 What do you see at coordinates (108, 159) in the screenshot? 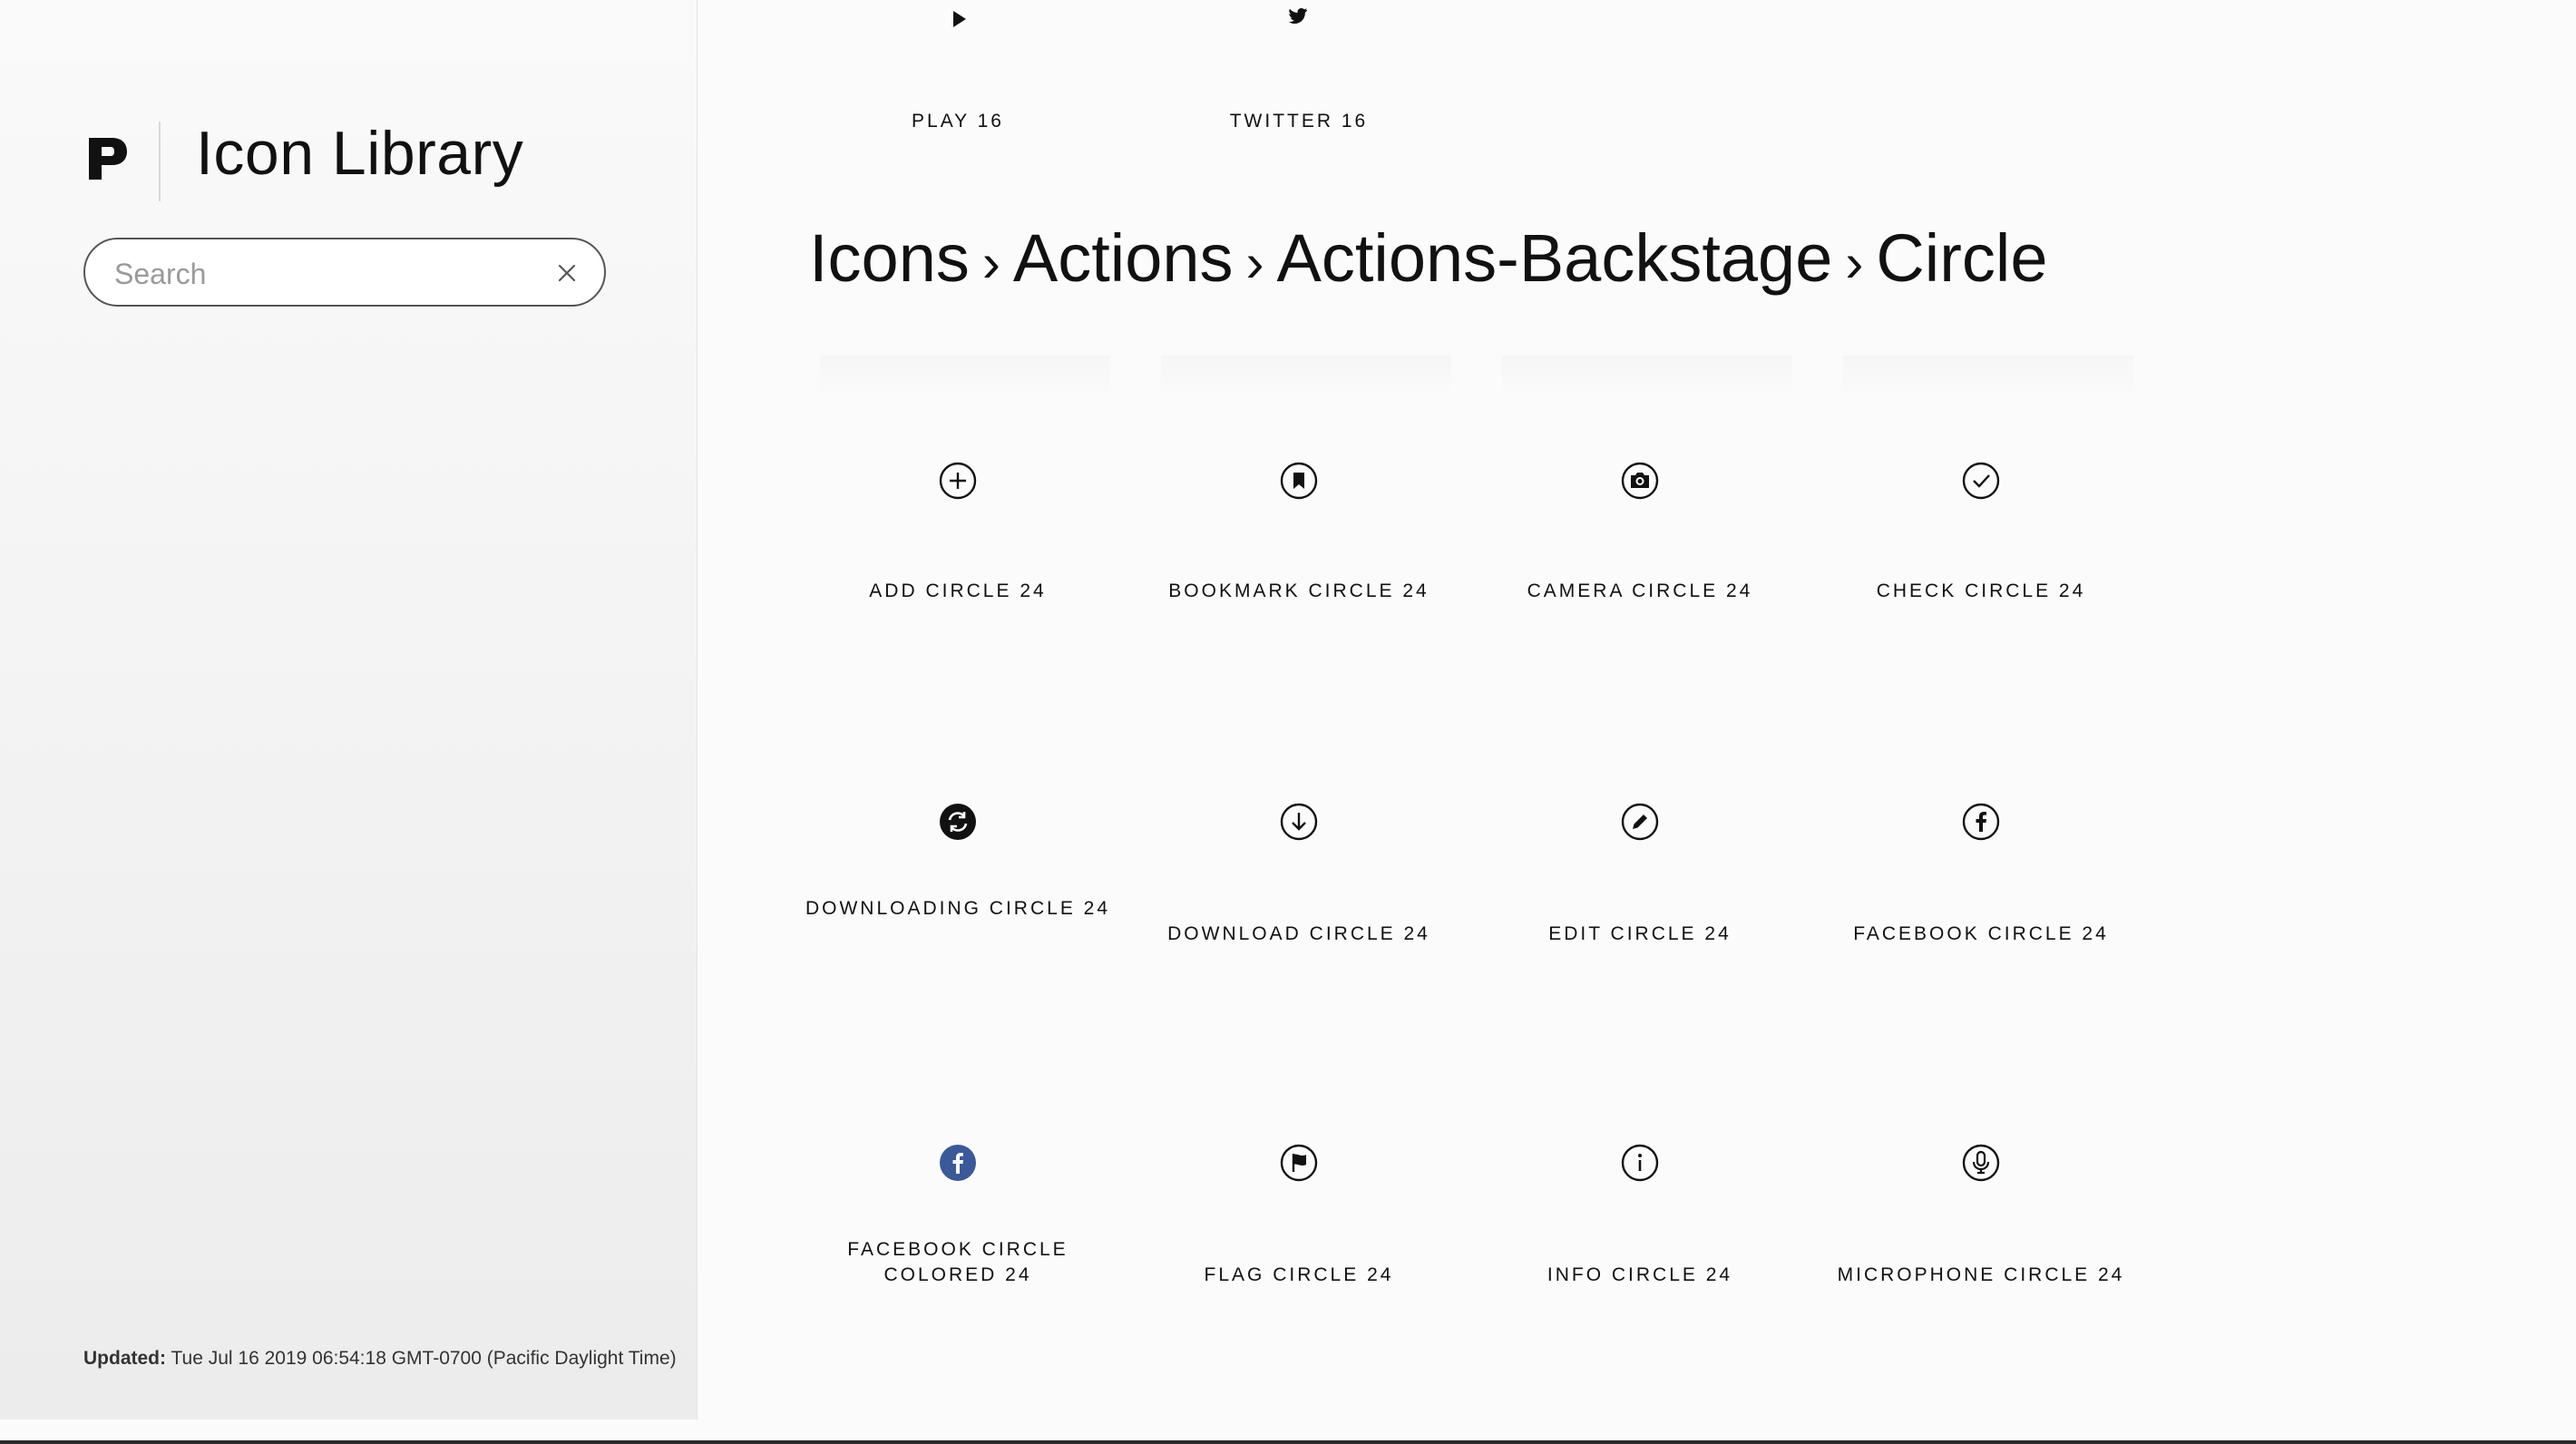
I see `logo-icon` at bounding box center [108, 159].